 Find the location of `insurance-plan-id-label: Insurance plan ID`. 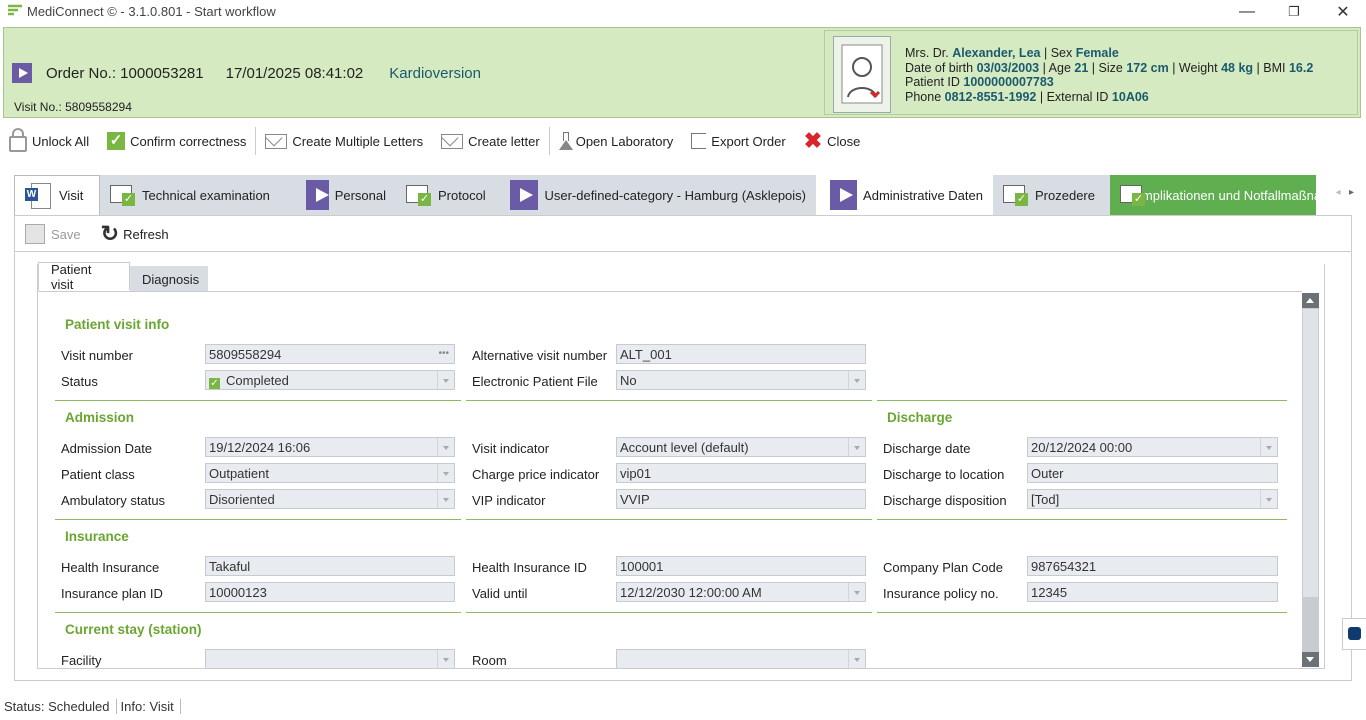

insurance-plan-id-label: Insurance plan ID is located at coordinates (112, 593).